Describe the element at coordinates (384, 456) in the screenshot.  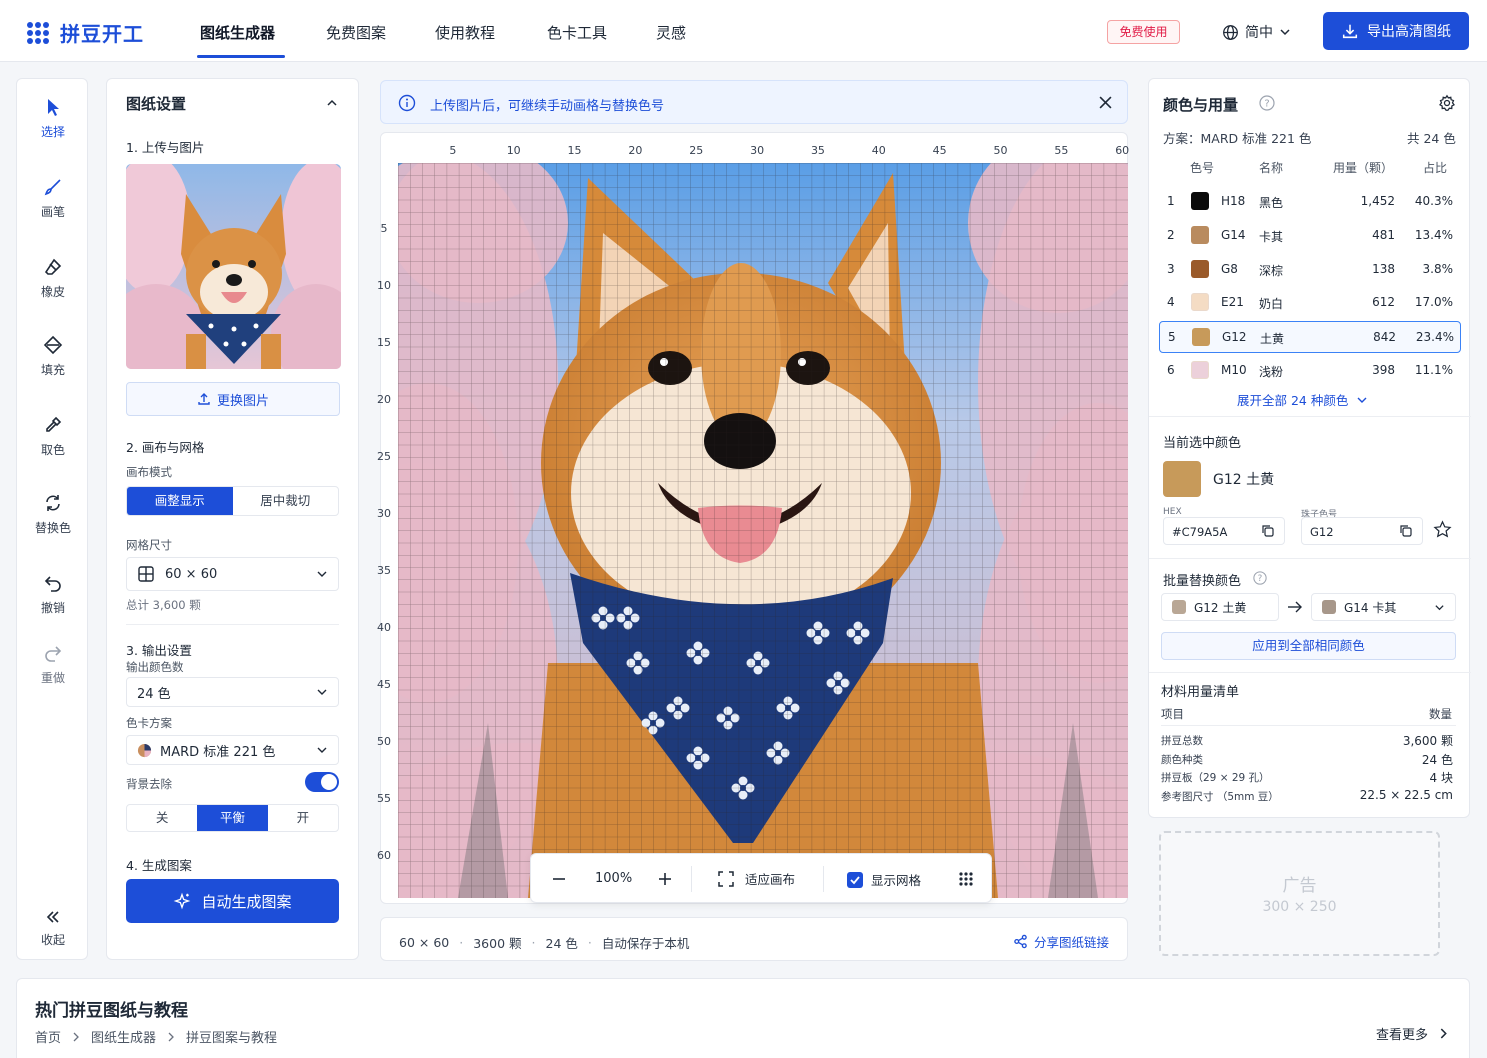
I see `ruler-tick-label: 25` at that location.